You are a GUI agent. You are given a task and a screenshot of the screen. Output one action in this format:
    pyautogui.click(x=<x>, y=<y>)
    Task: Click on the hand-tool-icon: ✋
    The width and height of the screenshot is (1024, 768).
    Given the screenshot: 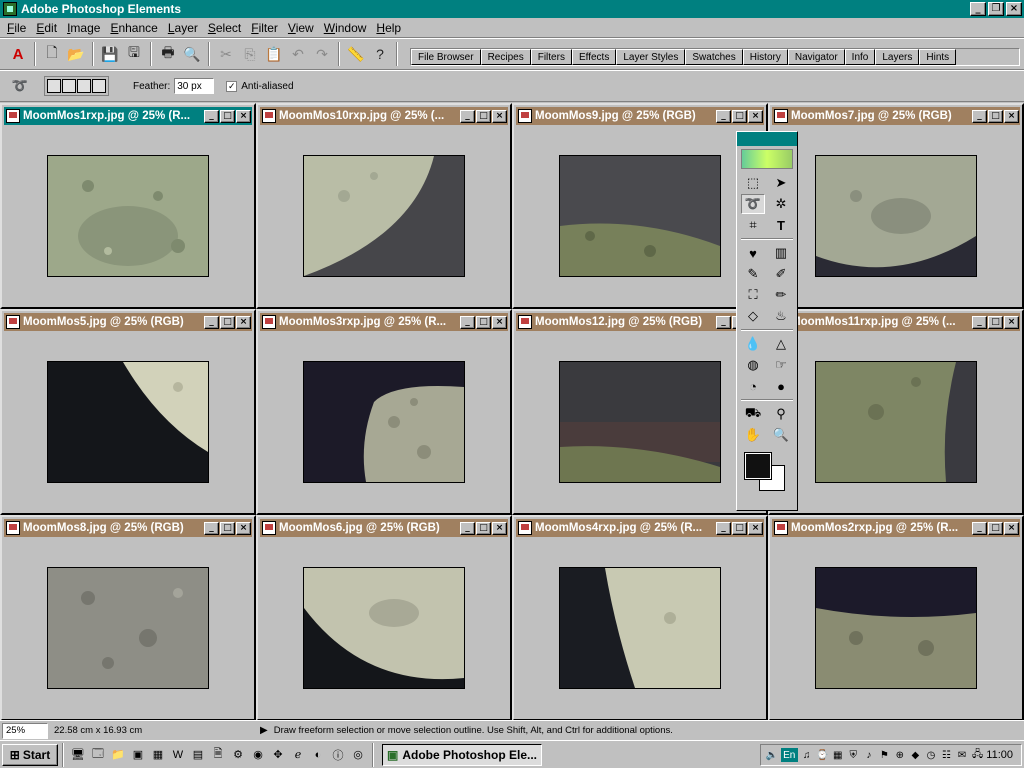 What is the action you would take?
    pyautogui.click(x=753, y=435)
    